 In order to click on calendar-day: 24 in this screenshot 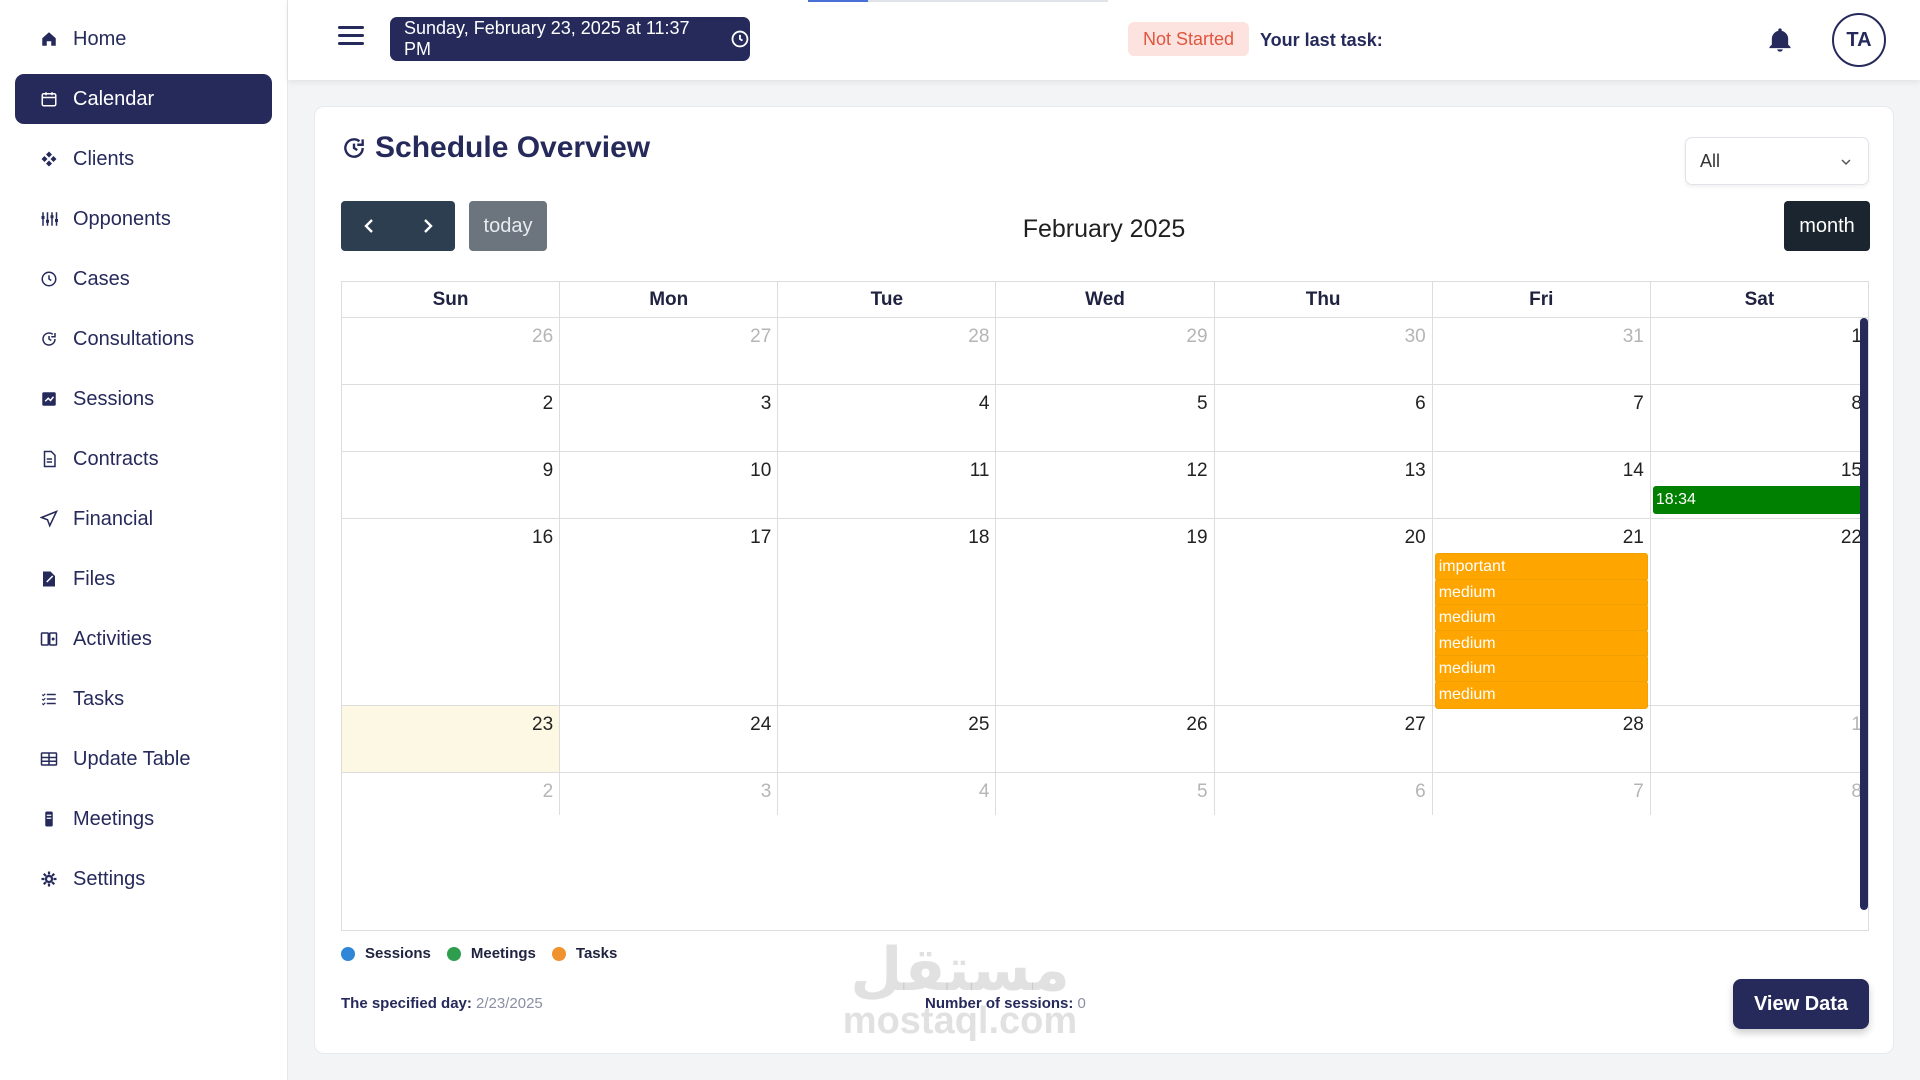, I will do `click(669, 739)`.